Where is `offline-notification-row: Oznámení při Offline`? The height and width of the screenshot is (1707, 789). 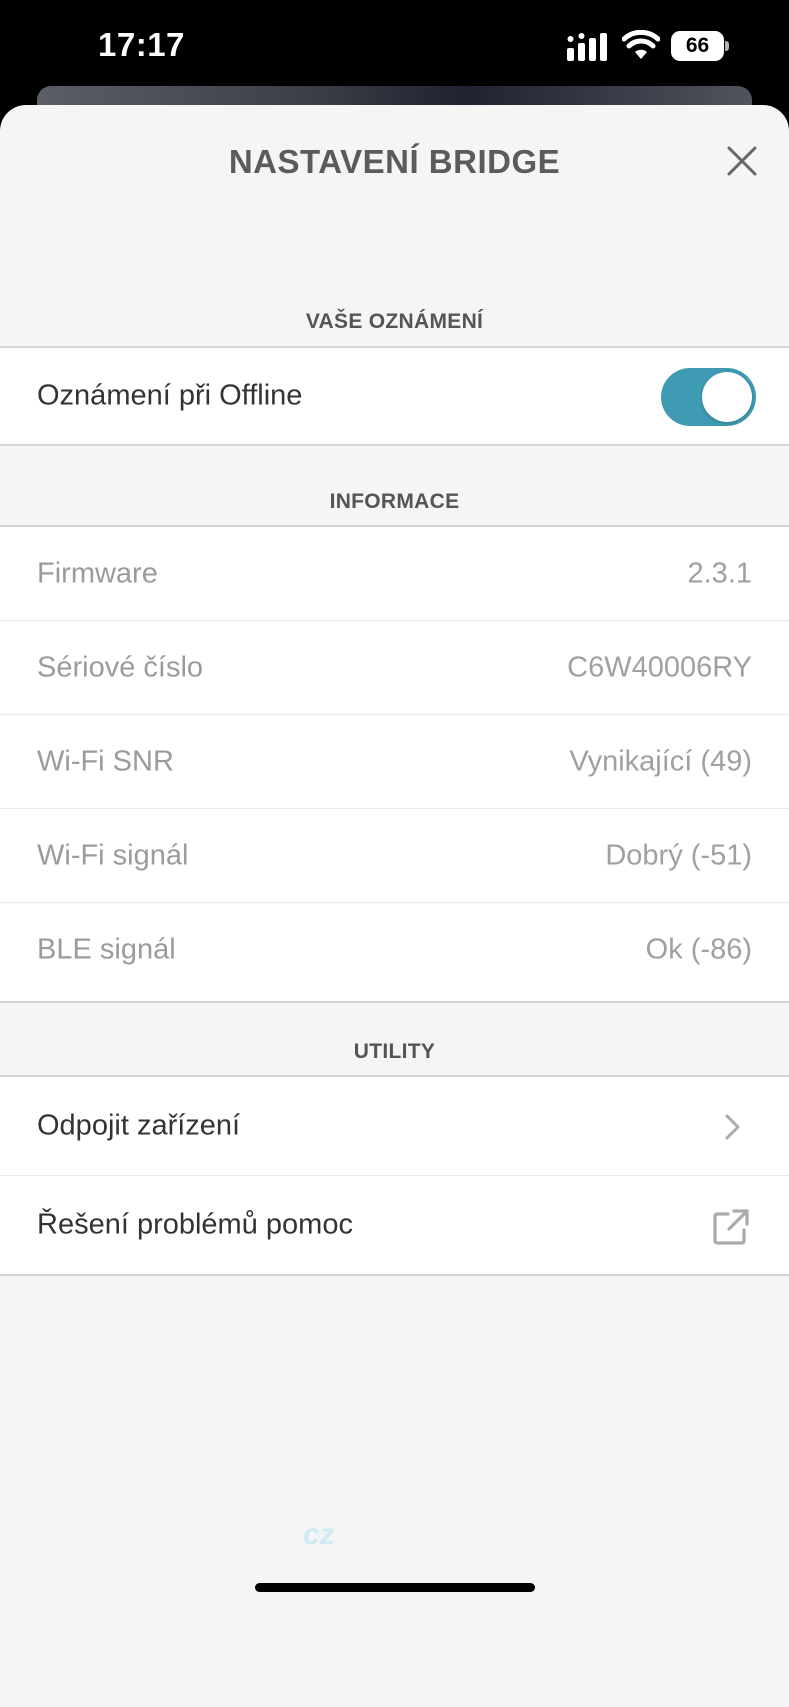
offline-notification-row: Oznámení při Offline is located at coordinates (394, 396).